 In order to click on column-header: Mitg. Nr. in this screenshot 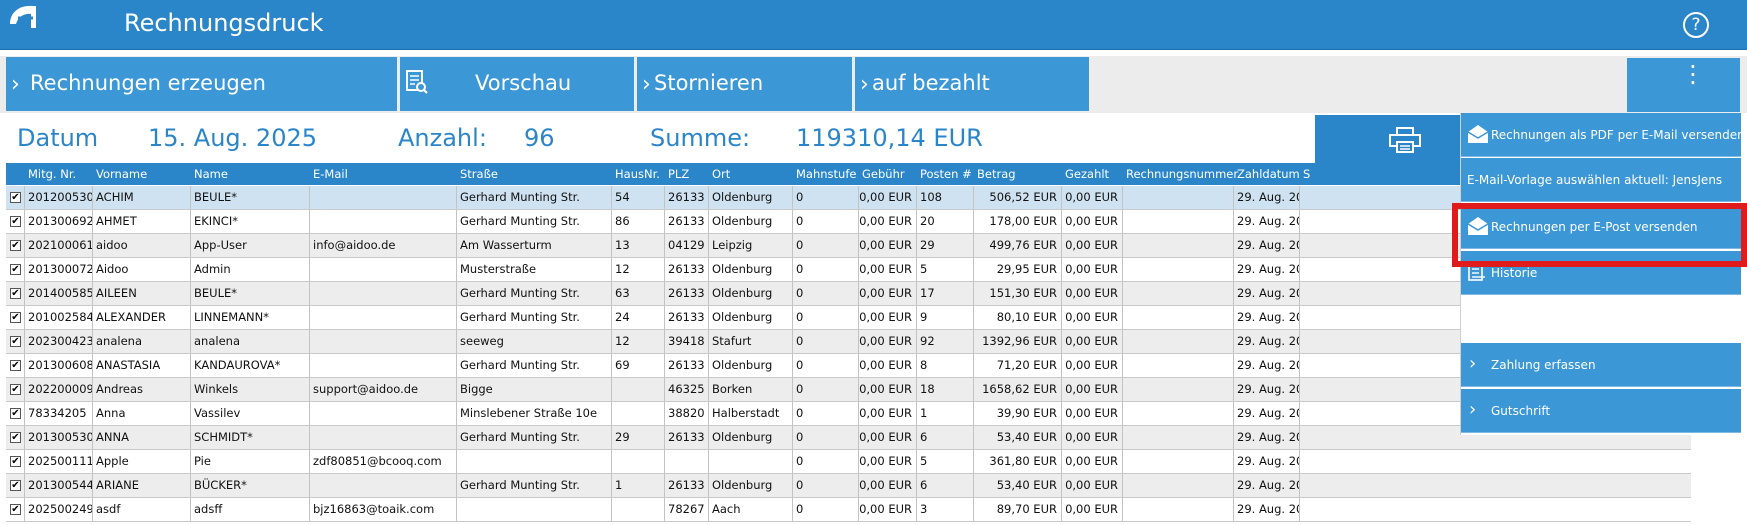, I will do `click(52, 174)`.